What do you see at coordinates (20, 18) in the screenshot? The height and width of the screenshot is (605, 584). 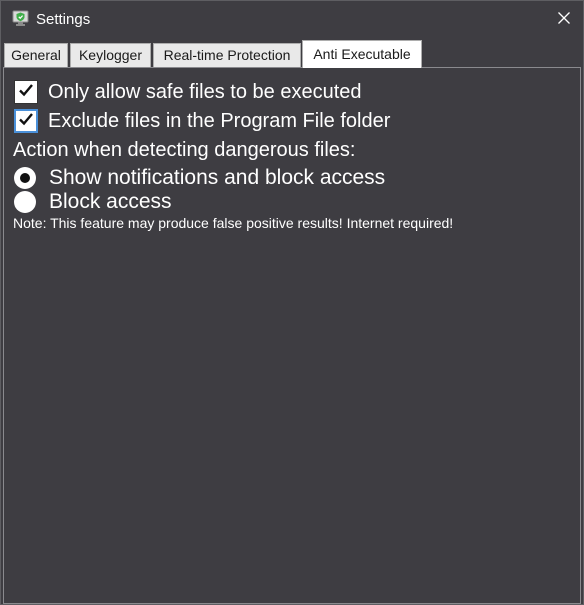 I see `shield-monitor-icon` at bounding box center [20, 18].